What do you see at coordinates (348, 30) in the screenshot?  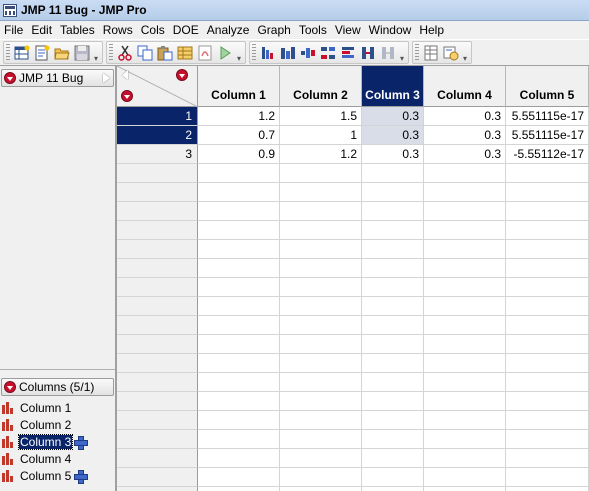 I see `menu-view: View` at bounding box center [348, 30].